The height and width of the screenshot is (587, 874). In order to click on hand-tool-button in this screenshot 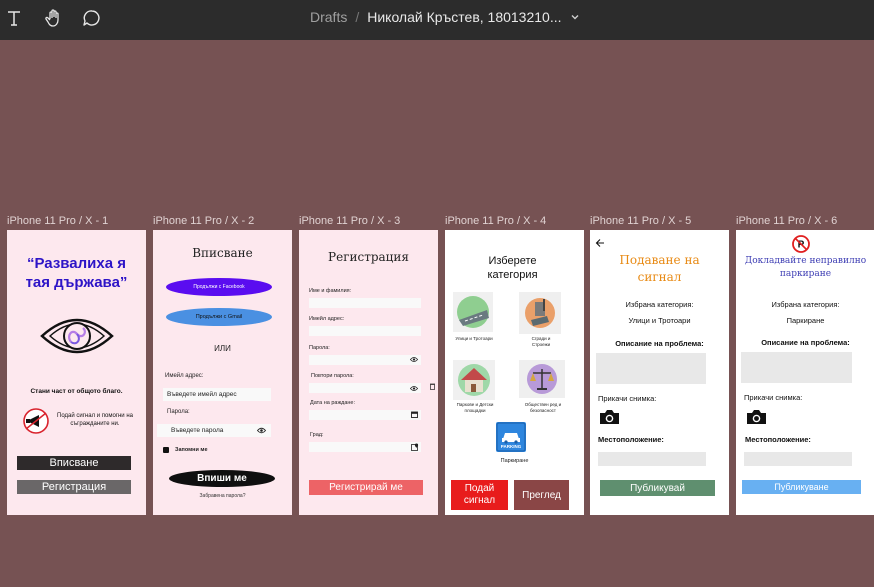, I will do `click(54, 18)`.